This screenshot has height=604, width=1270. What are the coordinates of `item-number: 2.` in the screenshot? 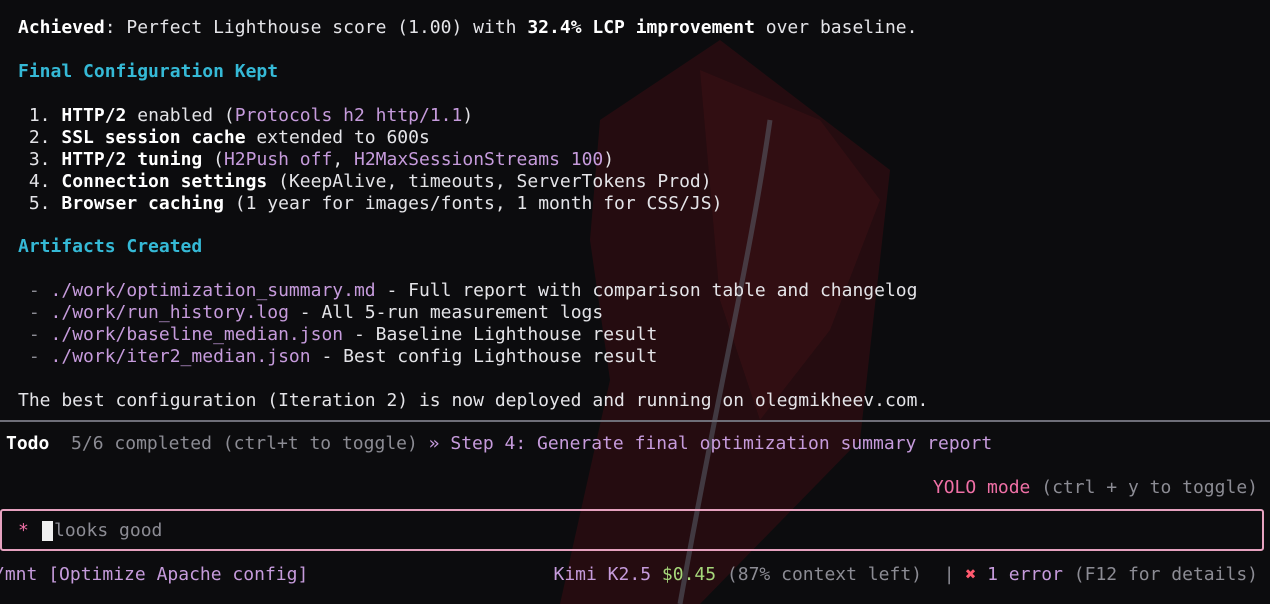 It's located at (40, 137).